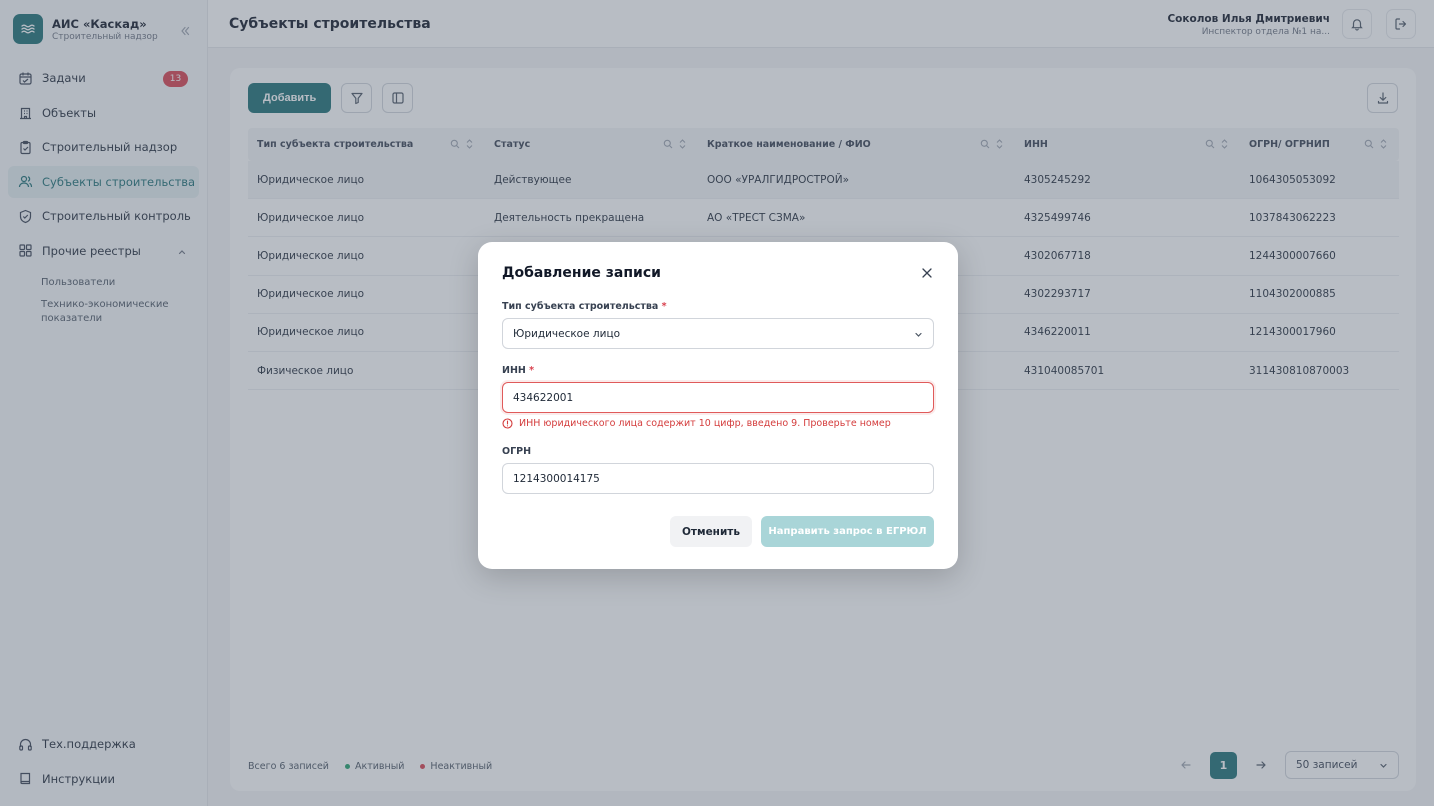 The height and width of the screenshot is (806, 1434). I want to click on close-icon, so click(927, 273).